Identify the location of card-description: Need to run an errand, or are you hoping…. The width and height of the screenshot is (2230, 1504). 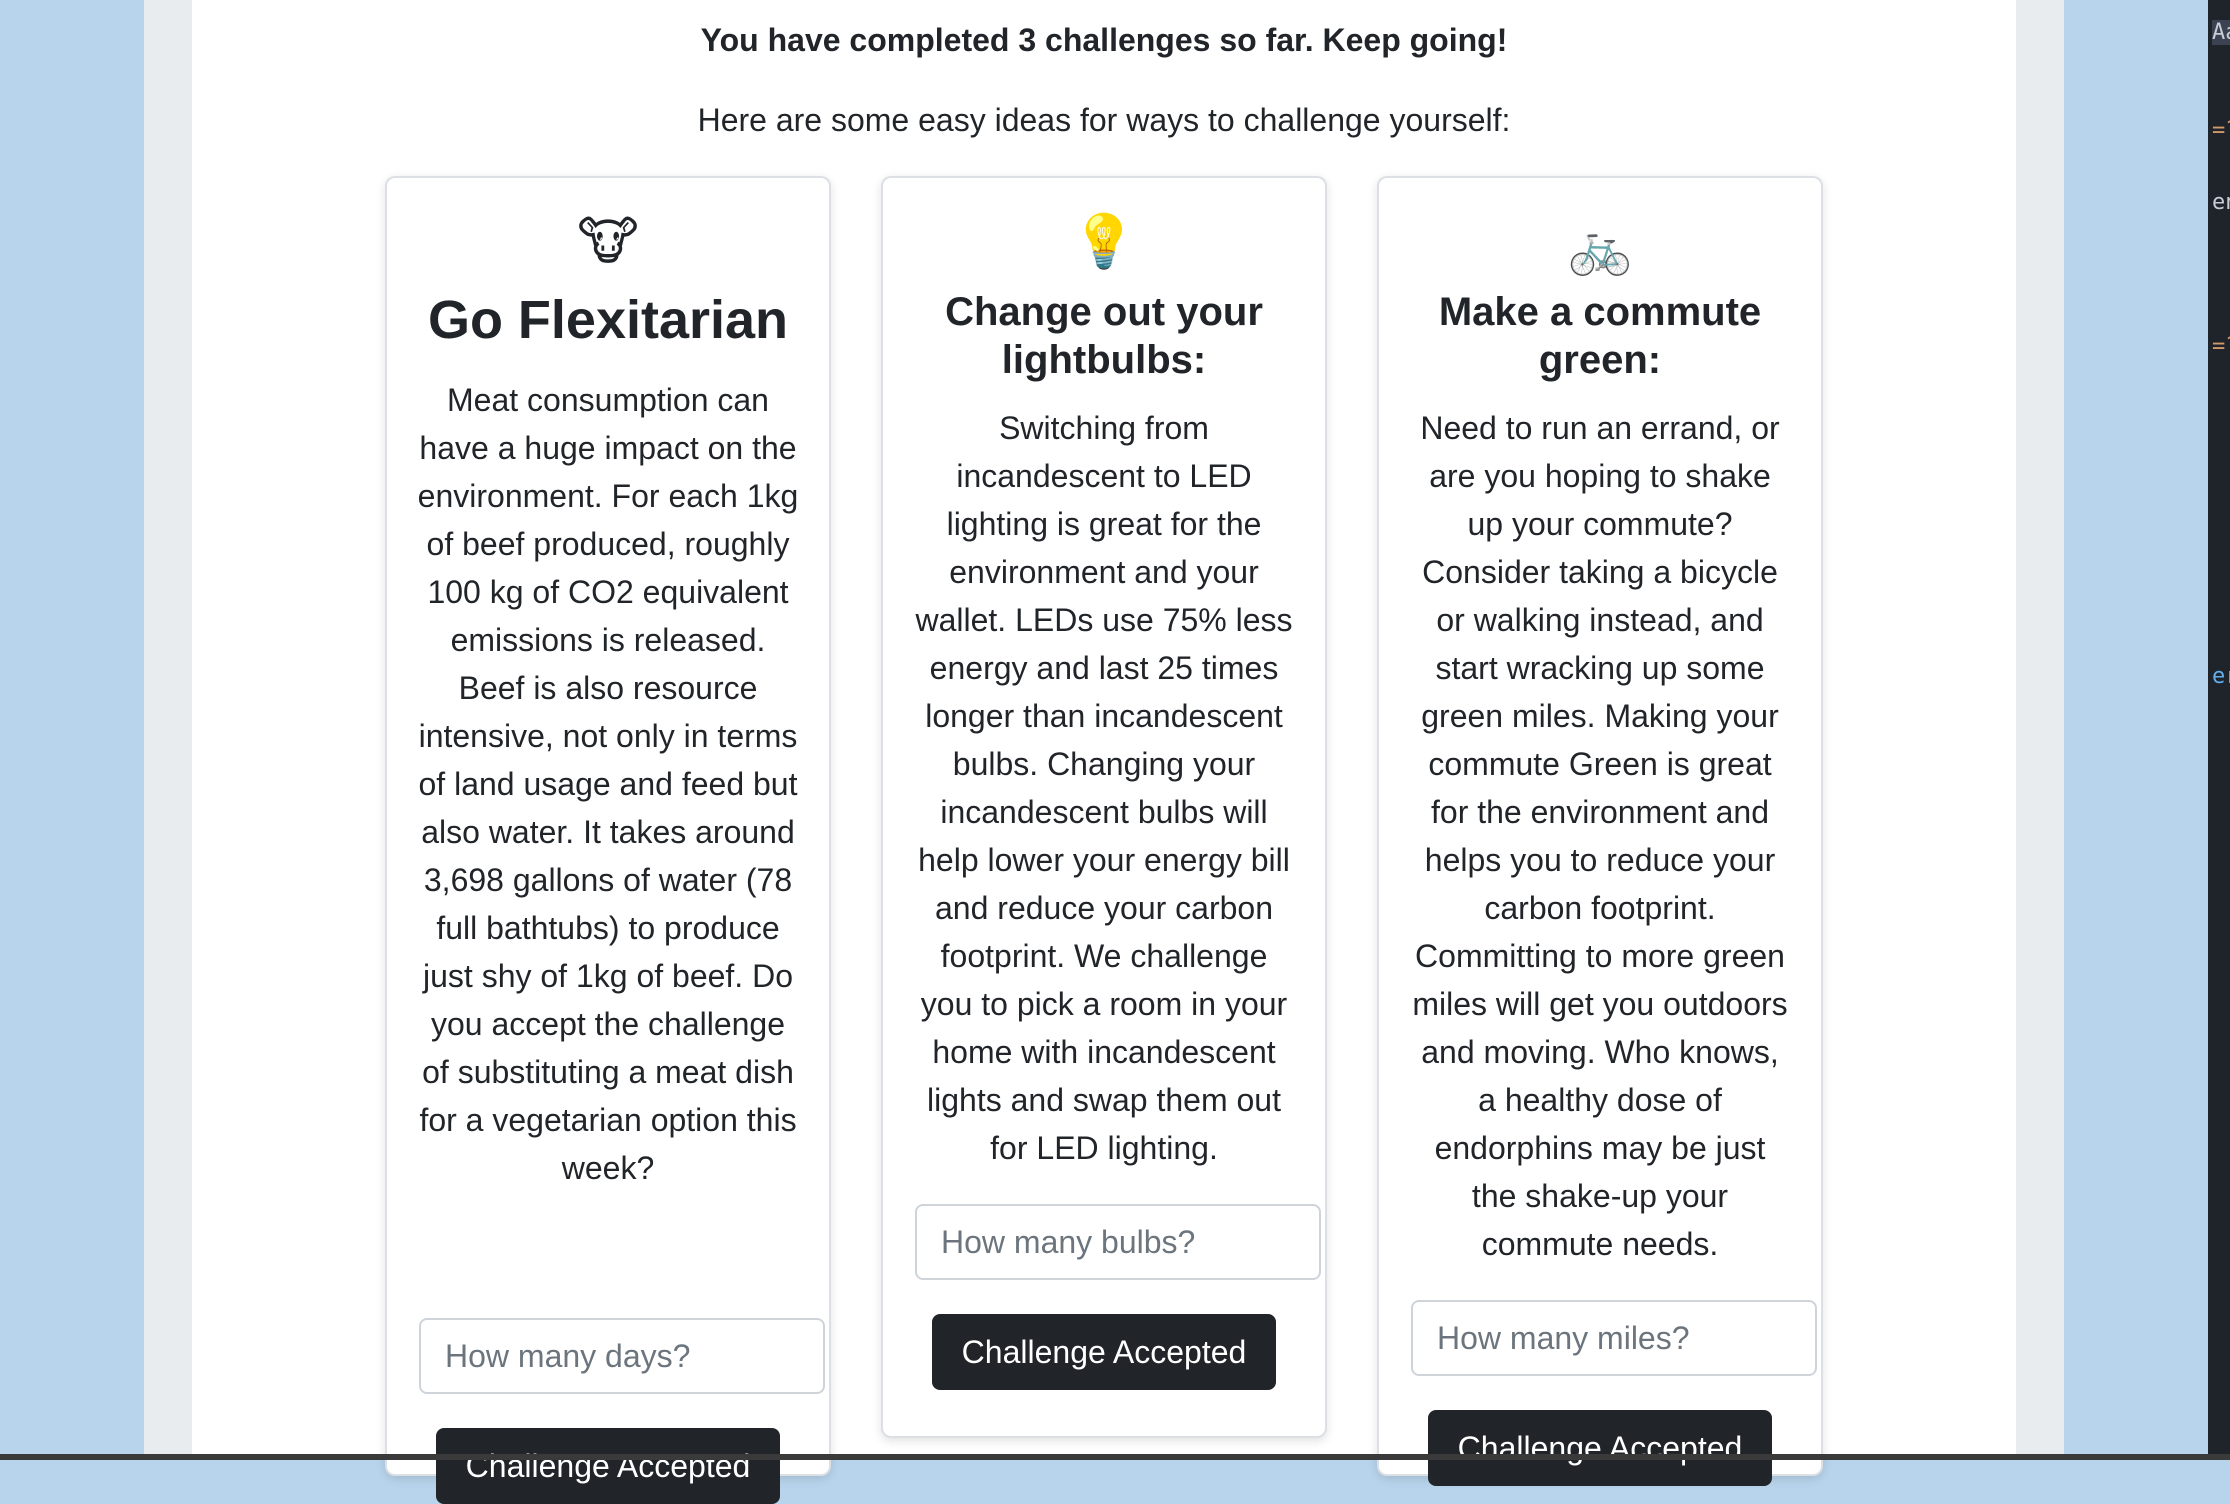
(1600, 836).